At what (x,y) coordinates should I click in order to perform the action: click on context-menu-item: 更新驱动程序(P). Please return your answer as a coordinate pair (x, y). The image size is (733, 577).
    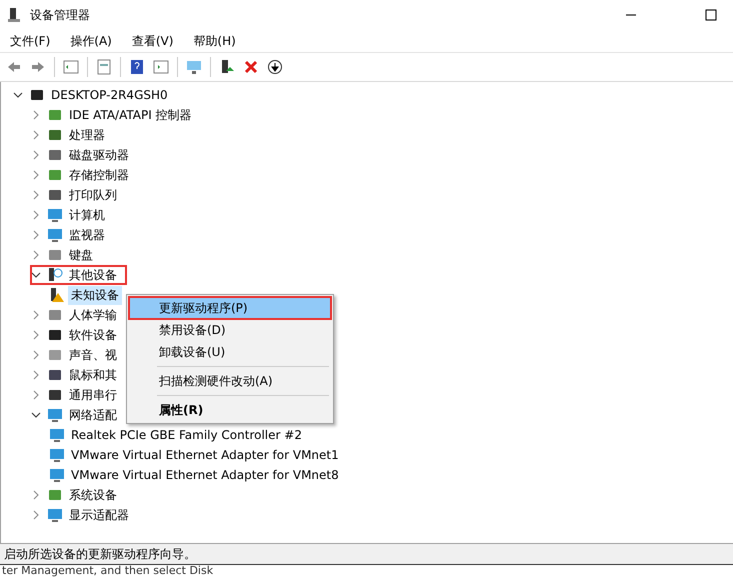
    Looking at the image, I should click on (230, 308).